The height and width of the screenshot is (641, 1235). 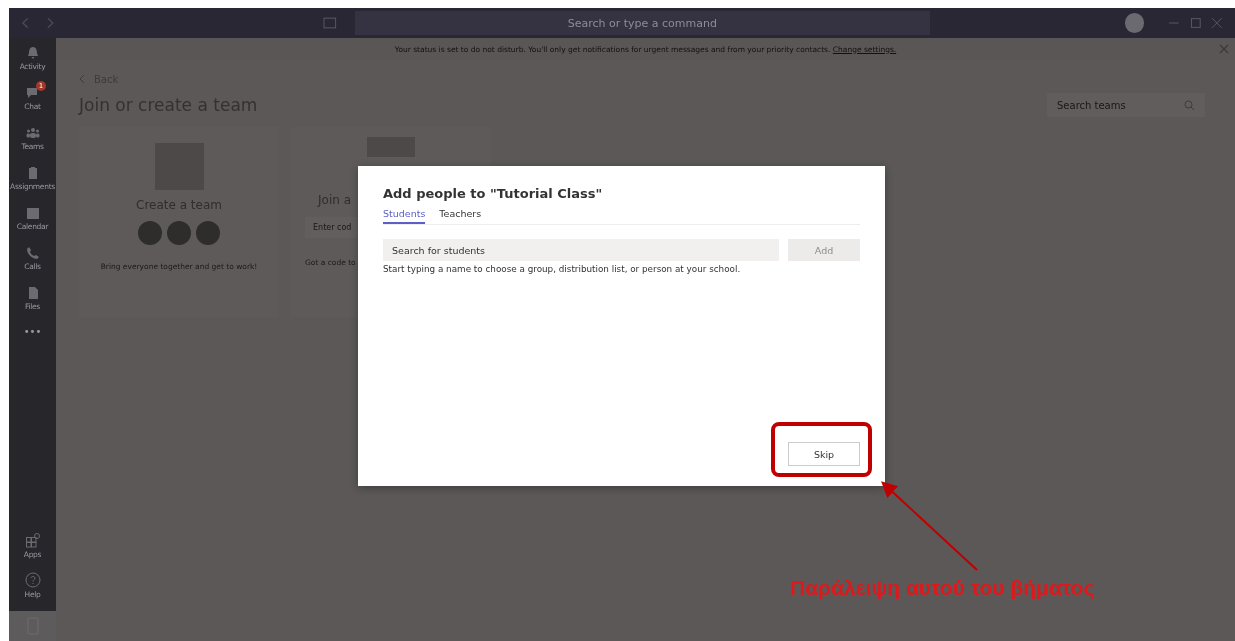 I want to click on chevron-left-icon, so click(x=82, y=79).